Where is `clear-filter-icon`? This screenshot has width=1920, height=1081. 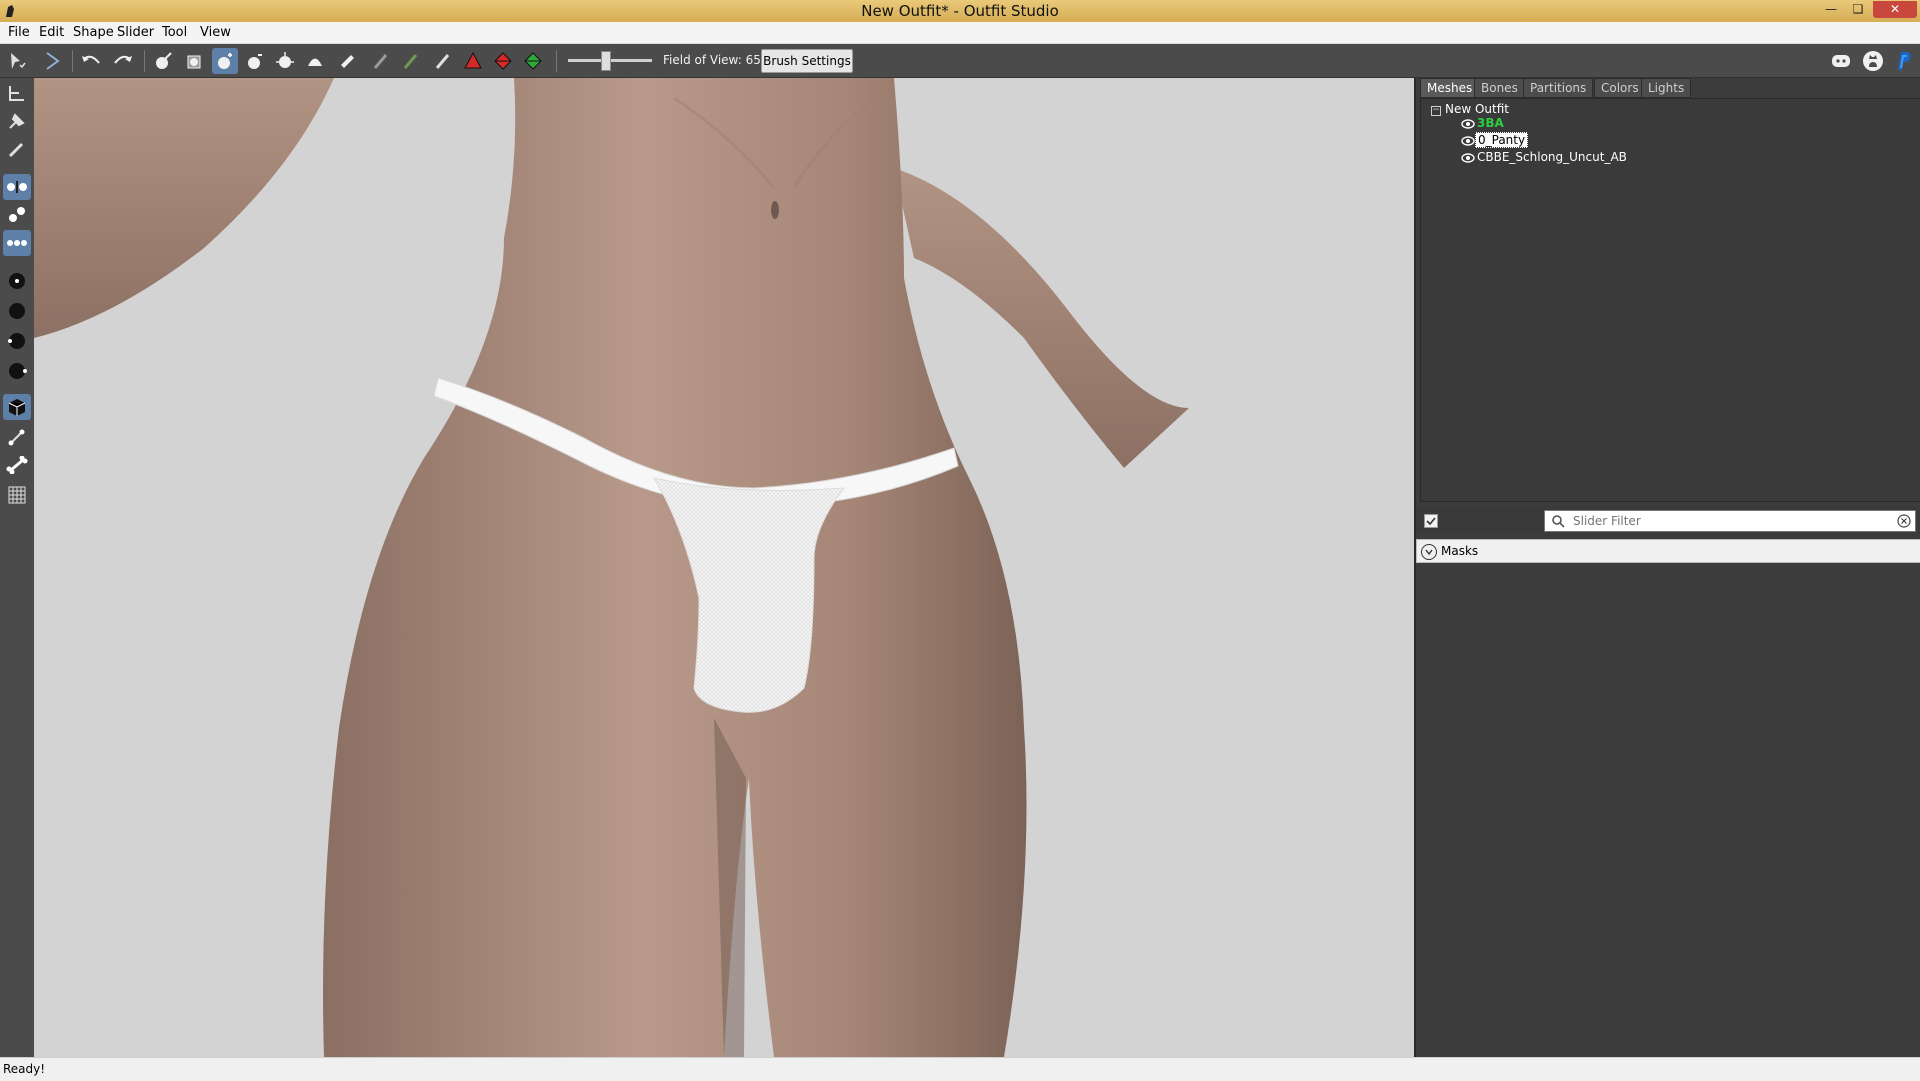 clear-filter-icon is located at coordinates (1904, 521).